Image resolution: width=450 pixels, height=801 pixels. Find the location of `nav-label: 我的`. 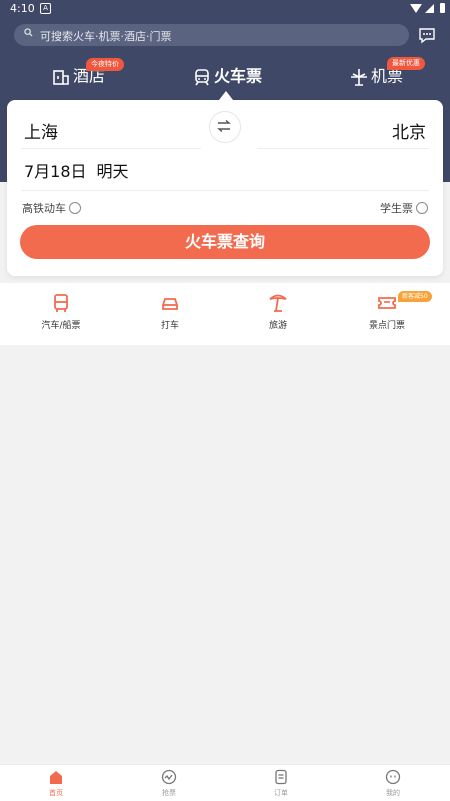

nav-label: 我的 is located at coordinates (393, 793).